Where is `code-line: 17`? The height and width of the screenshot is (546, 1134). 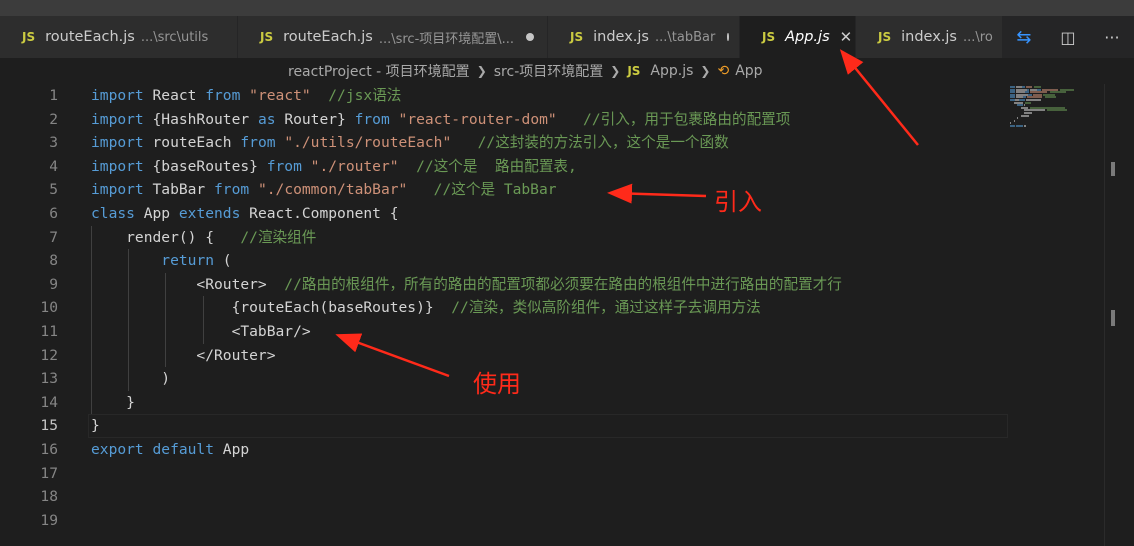
code-line: 17 is located at coordinates (504, 474).